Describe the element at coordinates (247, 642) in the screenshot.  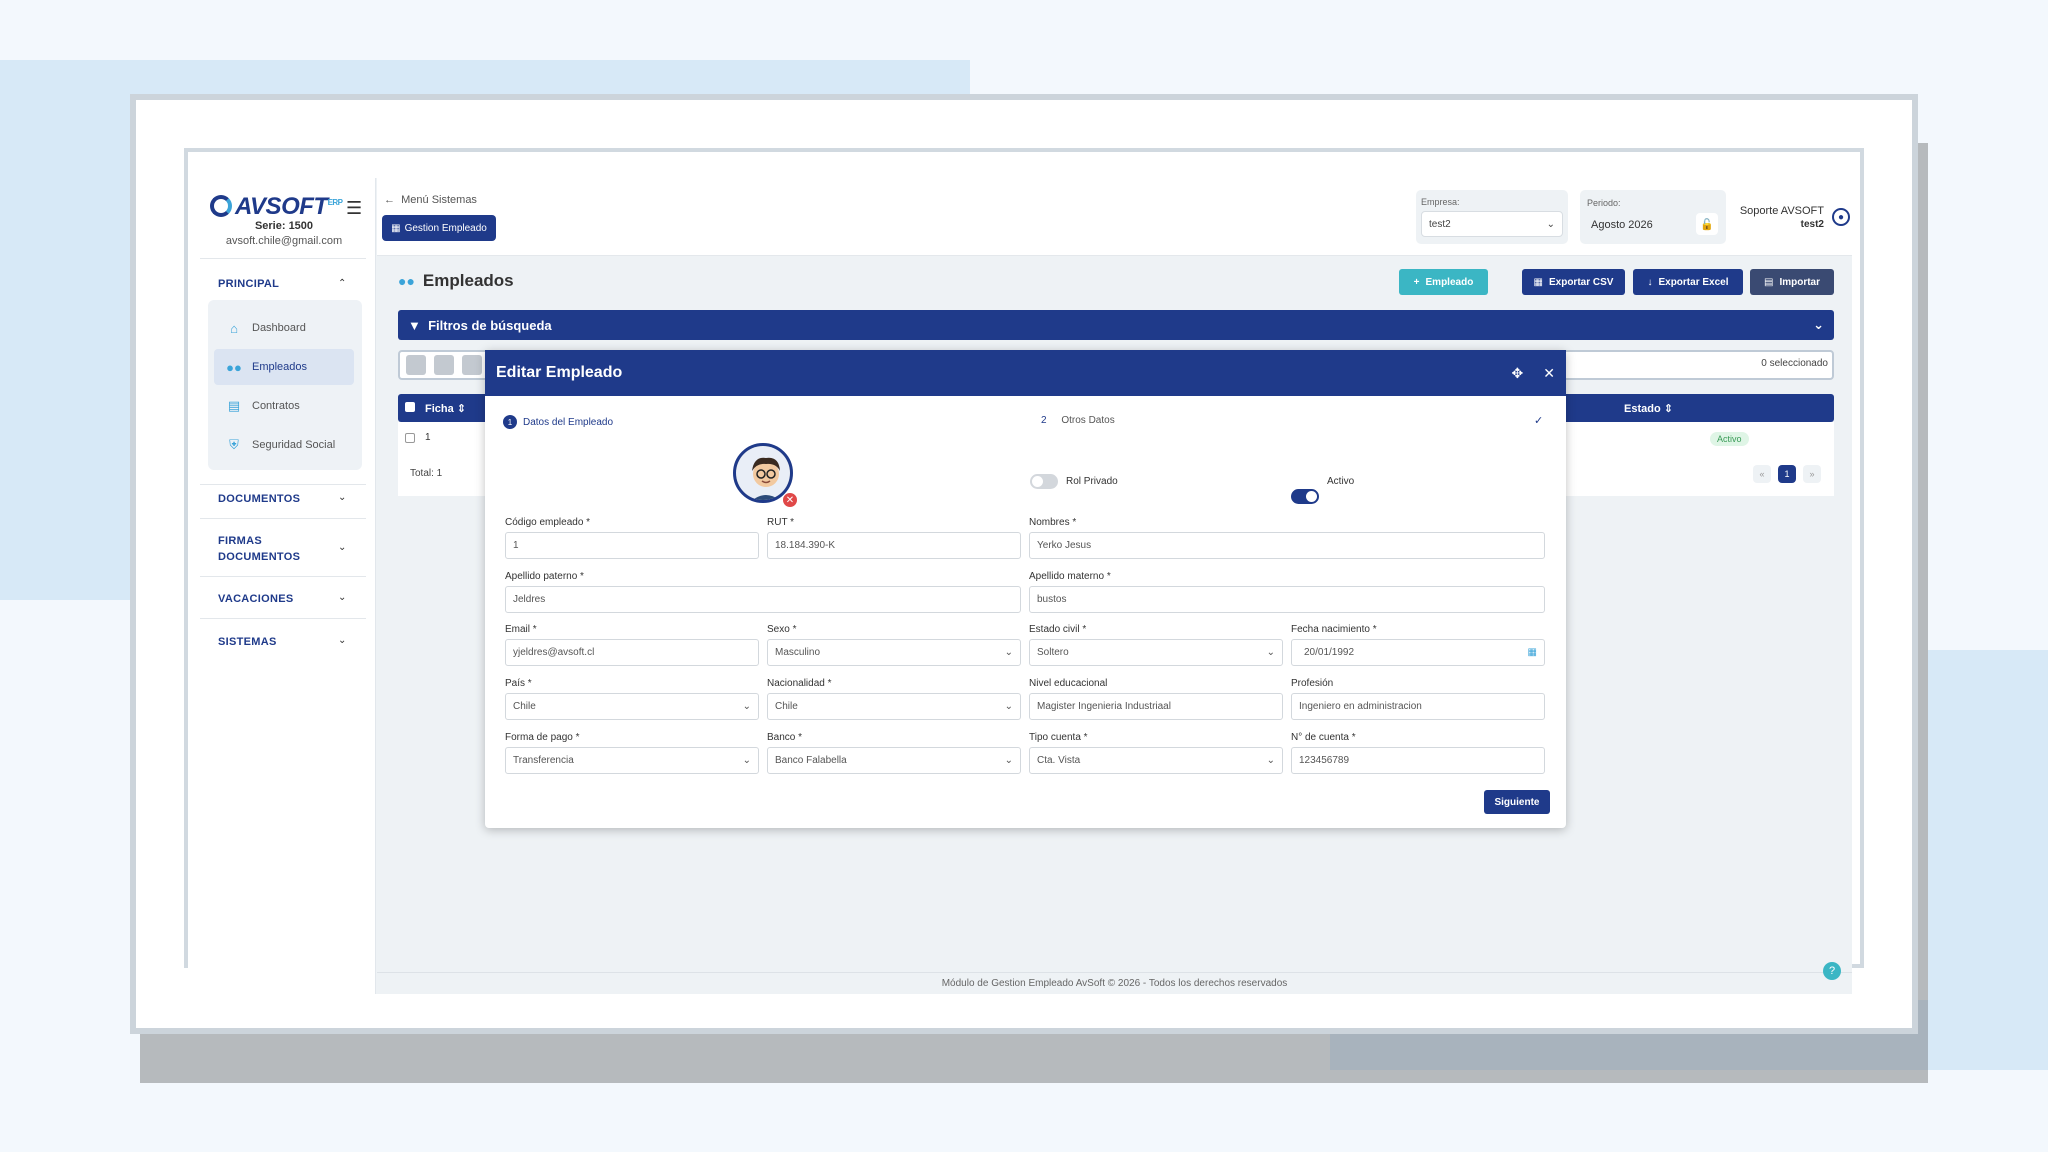
I see `section-sistemas: SISTEMAS` at that location.